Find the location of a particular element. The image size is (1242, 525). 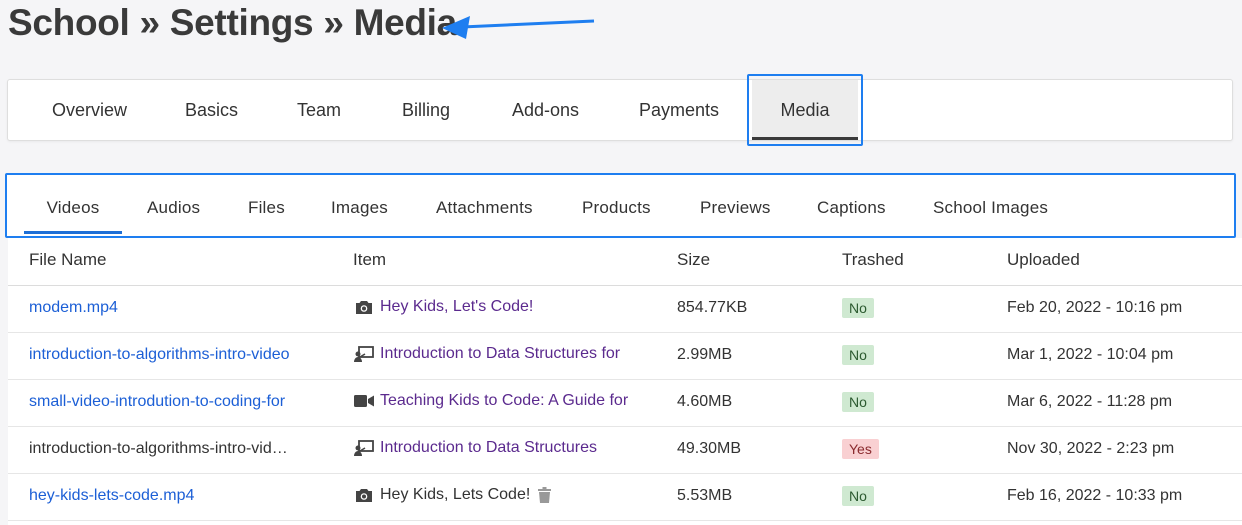

uploaded-date: Feb 20, 2022 - 10:16 pm is located at coordinates (1095, 307).